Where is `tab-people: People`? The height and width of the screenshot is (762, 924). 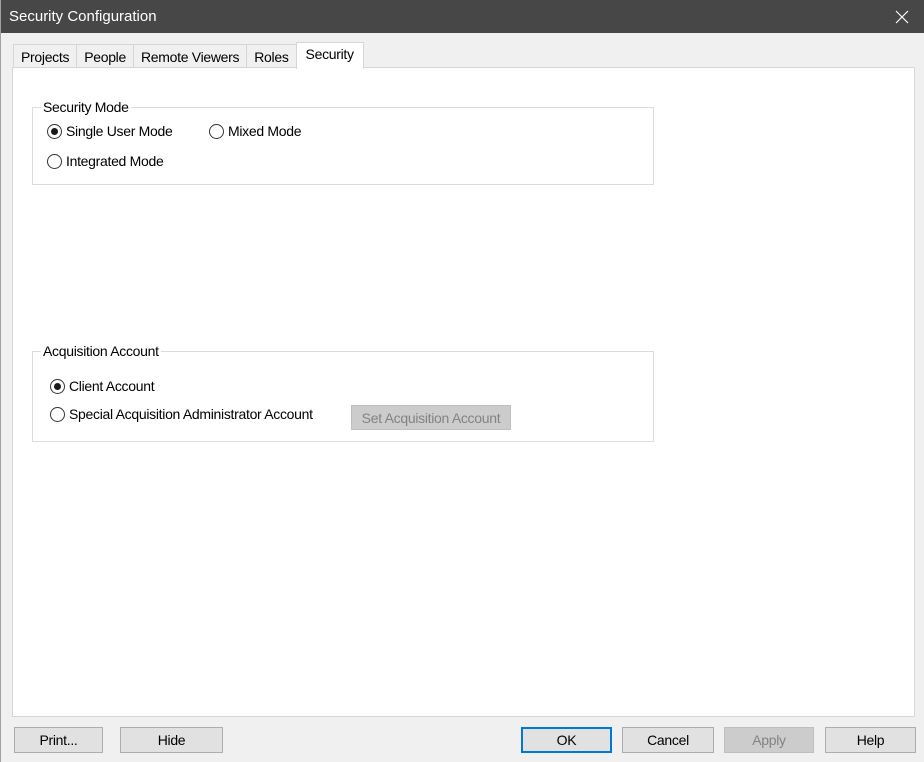
tab-people: People is located at coordinates (105, 56).